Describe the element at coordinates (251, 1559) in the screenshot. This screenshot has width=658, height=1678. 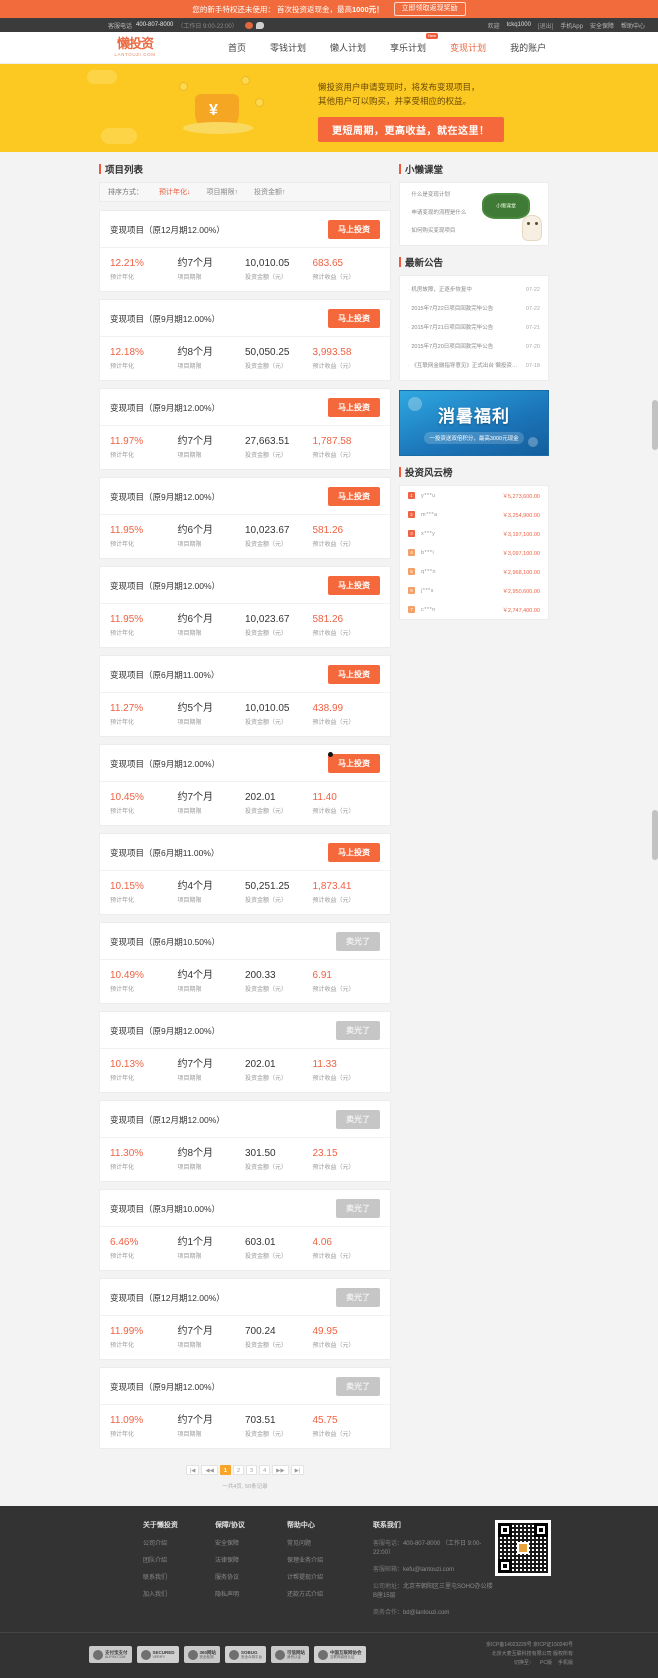
I see `footer-link: 法律保障` at that location.